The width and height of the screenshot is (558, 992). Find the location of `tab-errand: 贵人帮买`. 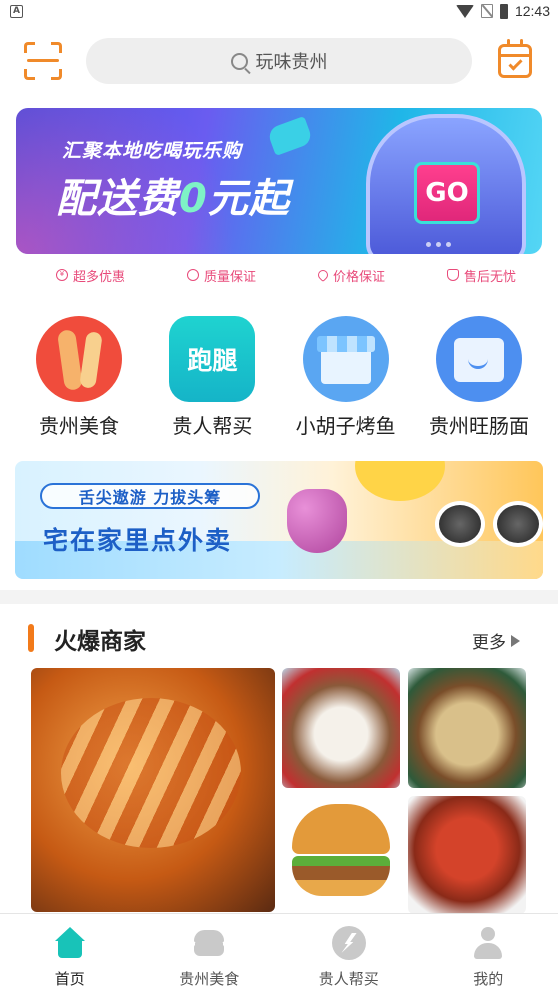

tab-errand: 贵人帮买 is located at coordinates (349, 953).